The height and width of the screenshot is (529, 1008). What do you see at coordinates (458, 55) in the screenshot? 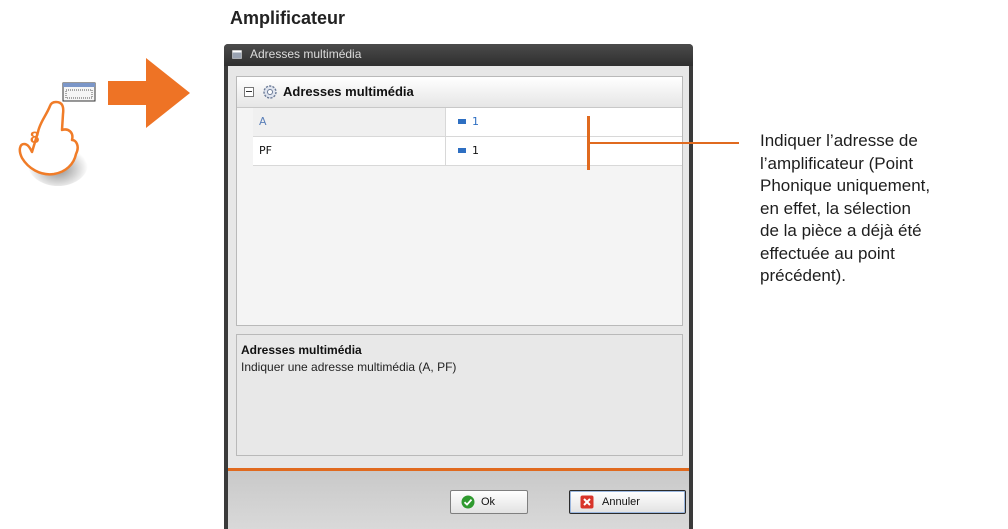
I see `dialog-titlebar: Adresses multimédia` at bounding box center [458, 55].